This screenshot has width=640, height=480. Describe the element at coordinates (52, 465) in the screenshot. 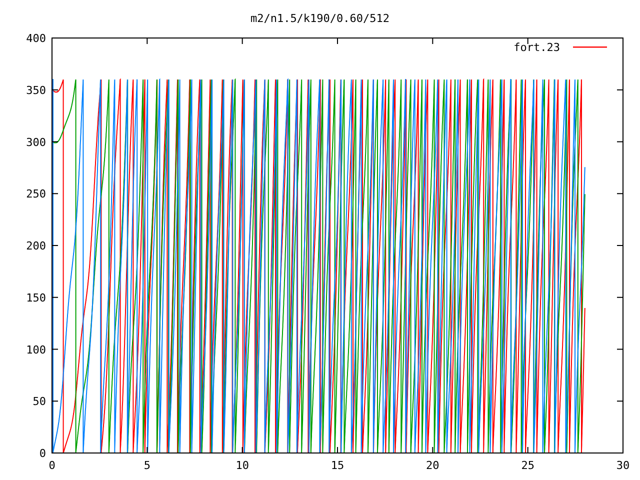

I see `x-tick-label: 0` at that location.